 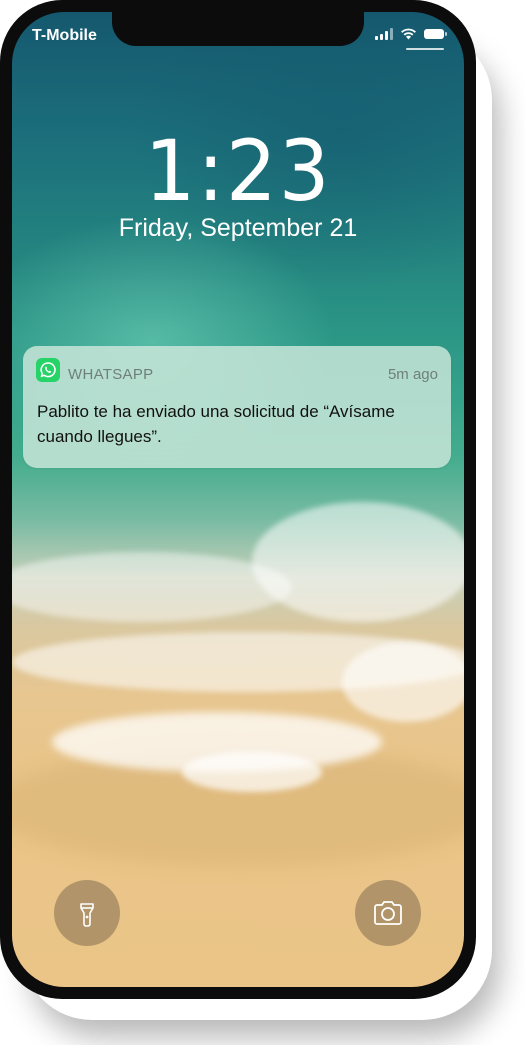 I want to click on camera-button, so click(x=388, y=913).